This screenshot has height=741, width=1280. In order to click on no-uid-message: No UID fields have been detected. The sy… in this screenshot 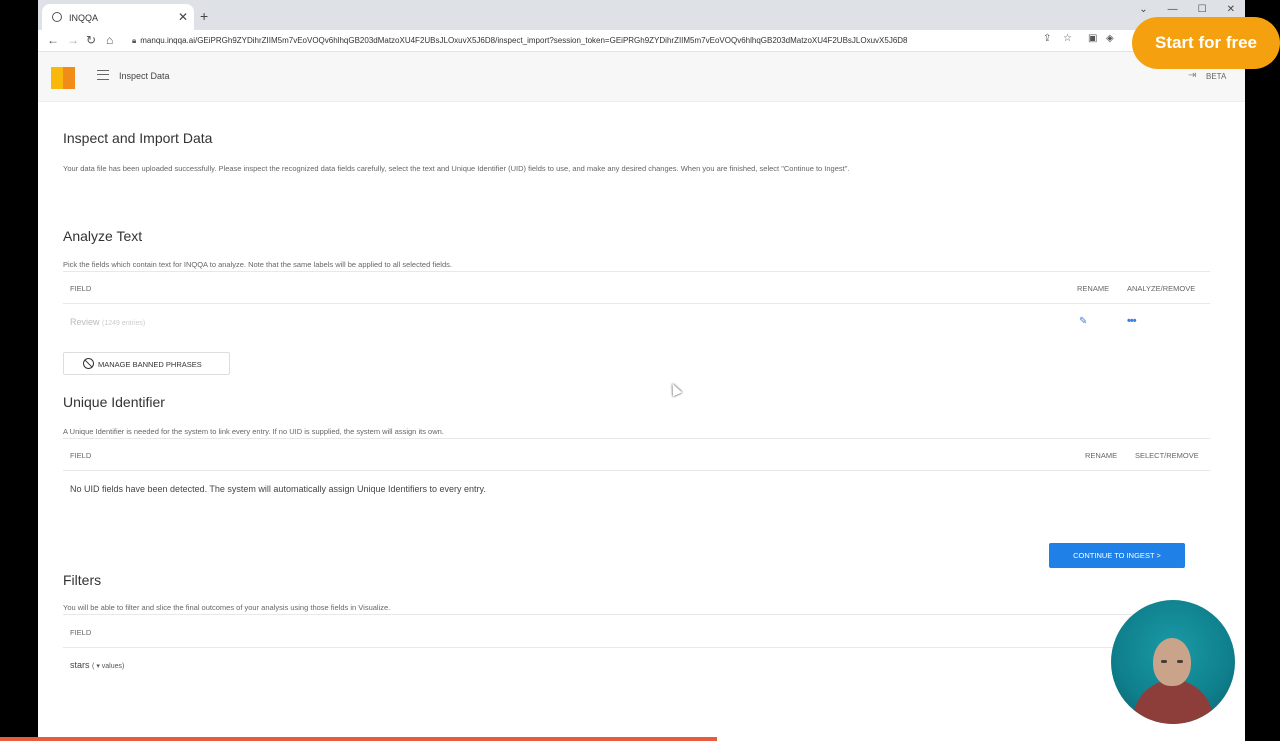, I will do `click(278, 489)`.